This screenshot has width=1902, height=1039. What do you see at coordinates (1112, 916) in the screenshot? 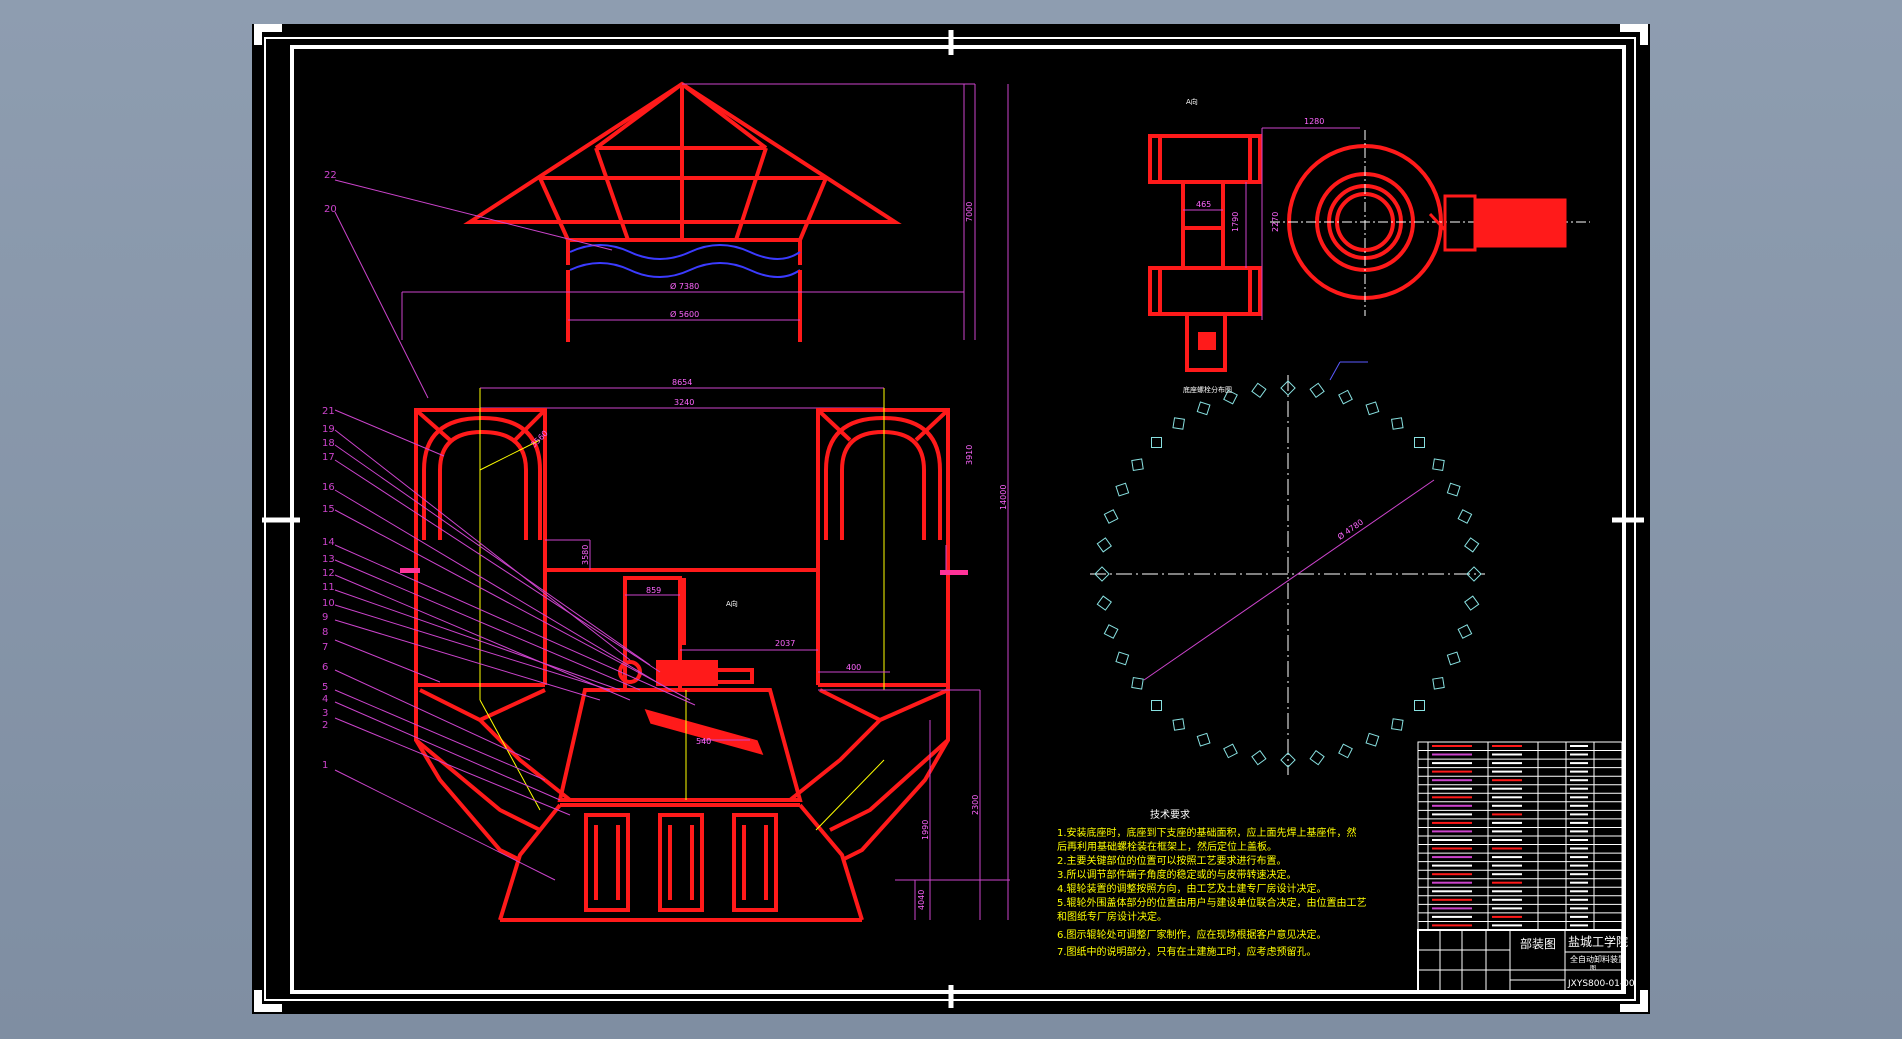
I see `tech-note: 和图纸专厂房设计决定。` at bounding box center [1112, 916].